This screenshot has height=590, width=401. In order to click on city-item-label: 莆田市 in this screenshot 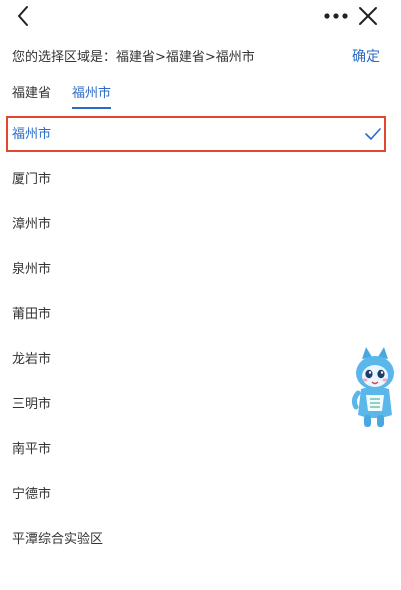, I will do `click(32, 314)`.